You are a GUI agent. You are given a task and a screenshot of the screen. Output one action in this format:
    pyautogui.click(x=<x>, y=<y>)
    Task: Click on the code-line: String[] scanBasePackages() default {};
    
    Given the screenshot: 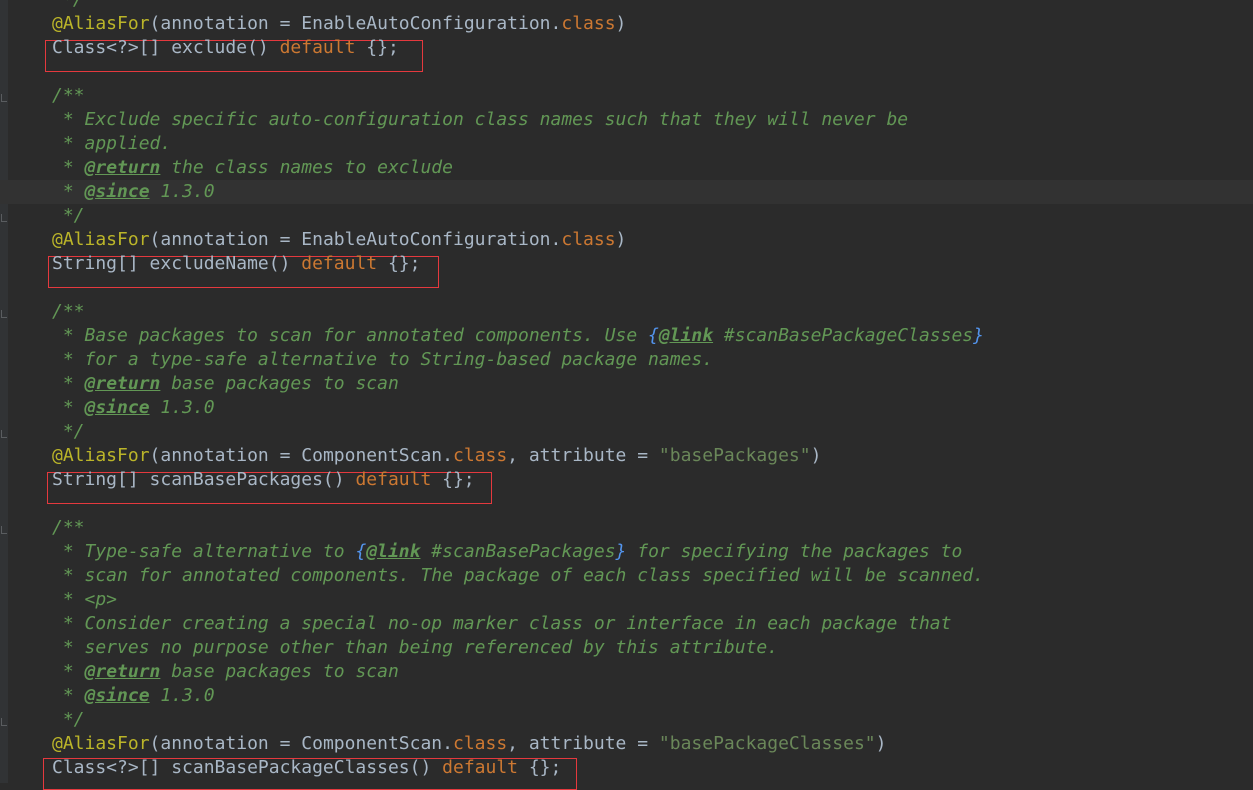 What is the action you would take?
    pyautogui.click(x=263, y=480)
    